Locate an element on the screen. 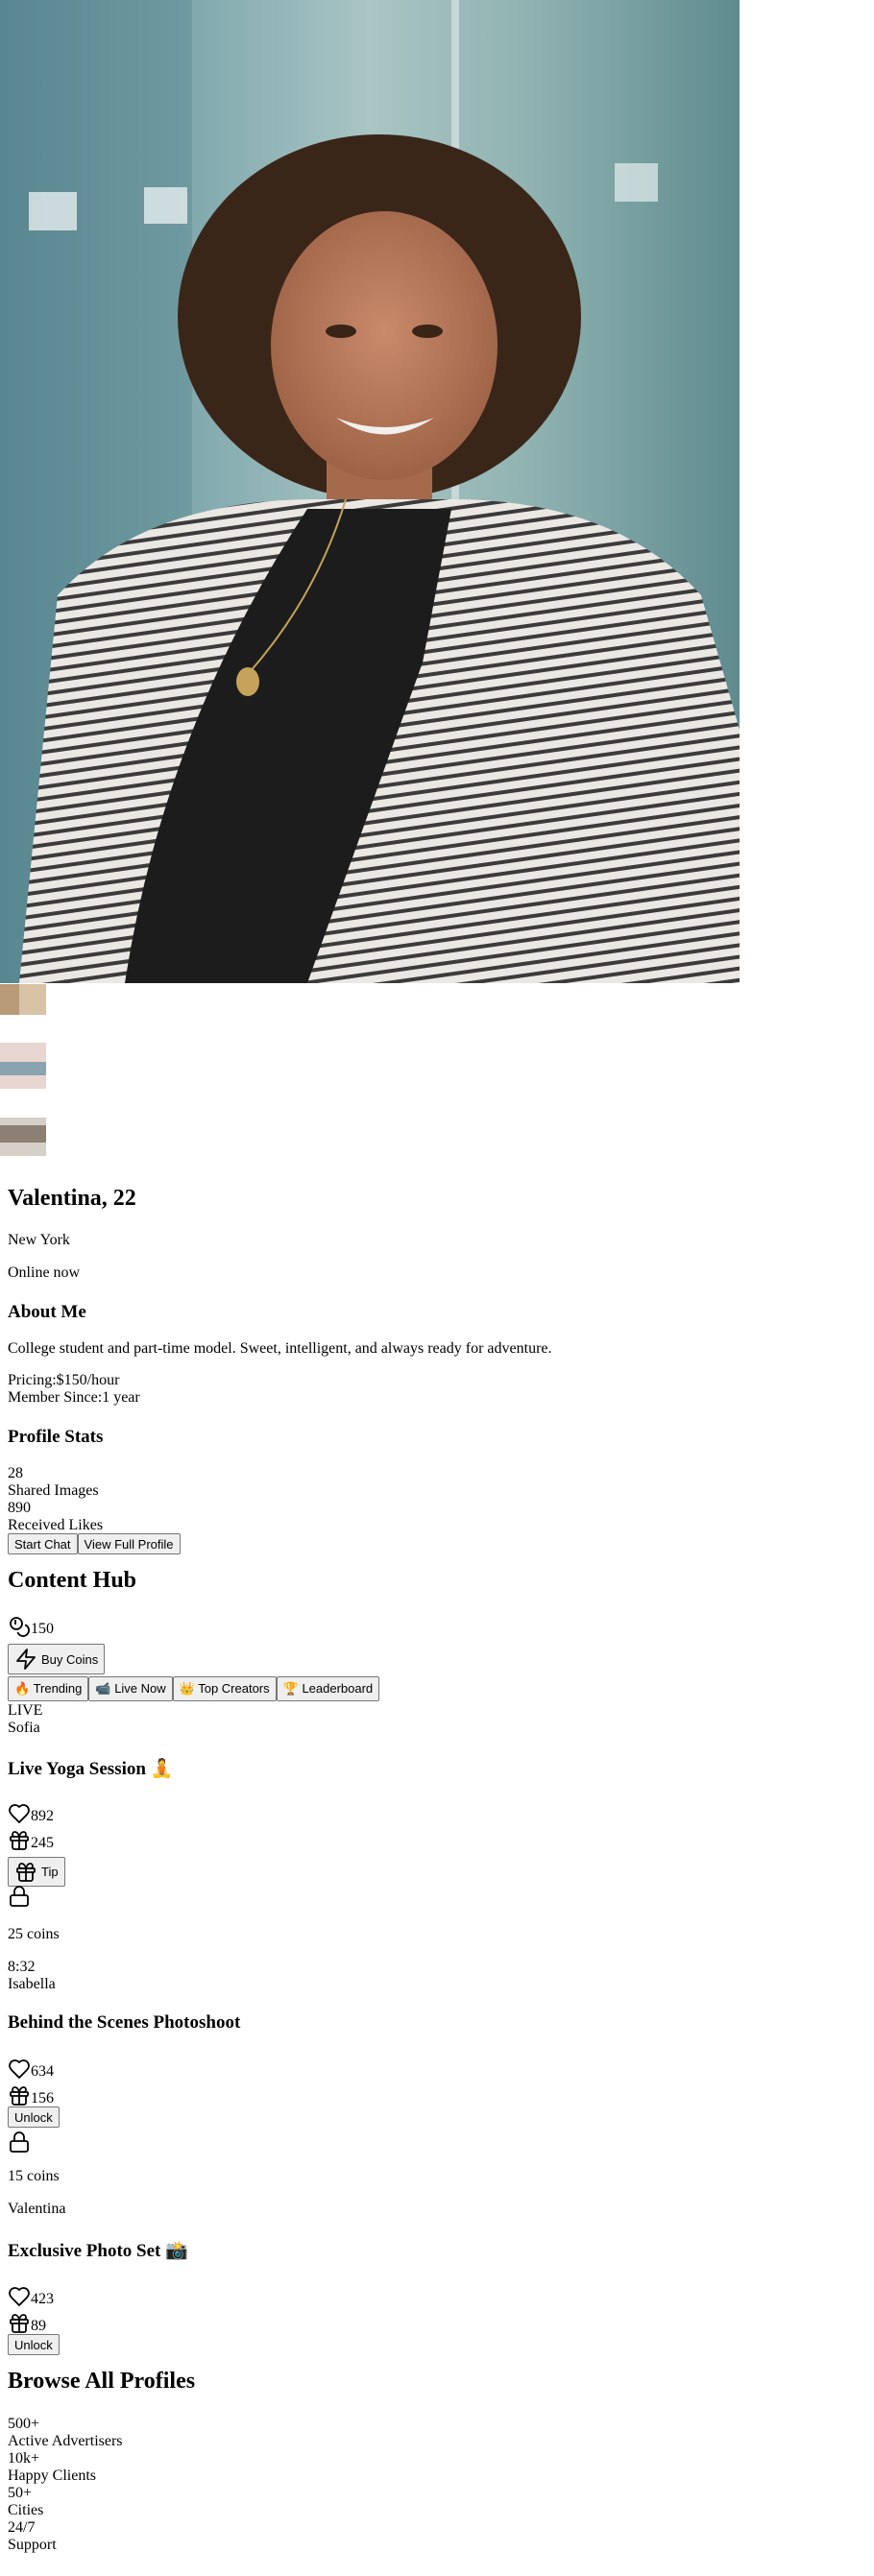 This screenshot has height=2576, width=874. support-value: 24/7 is located at coordinates (22, 2527).